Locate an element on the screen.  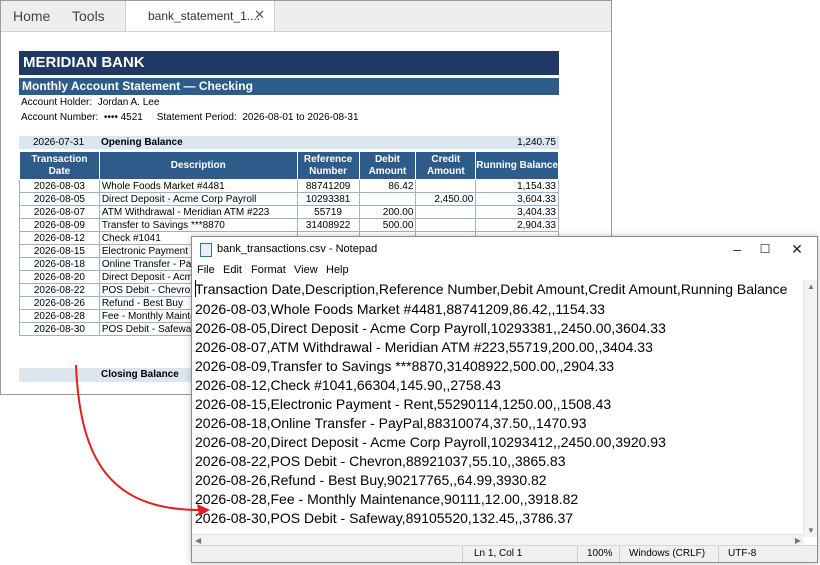
opening-date: 2026-07-31 is located at coordinates (59, 142).